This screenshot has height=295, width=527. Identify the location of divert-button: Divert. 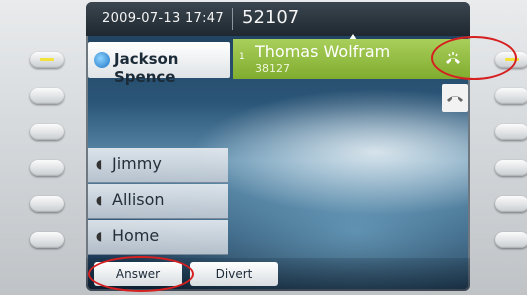
(234, 274).